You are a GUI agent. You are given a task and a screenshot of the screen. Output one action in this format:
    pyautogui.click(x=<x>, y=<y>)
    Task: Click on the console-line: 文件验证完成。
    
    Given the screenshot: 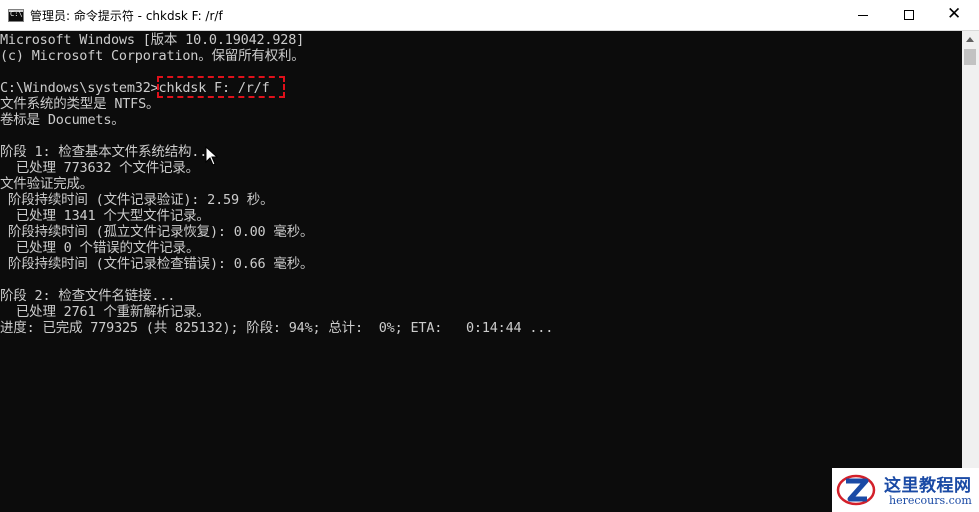 What is the action you would take?
    pyautogui.click(x=47, y=184)
    